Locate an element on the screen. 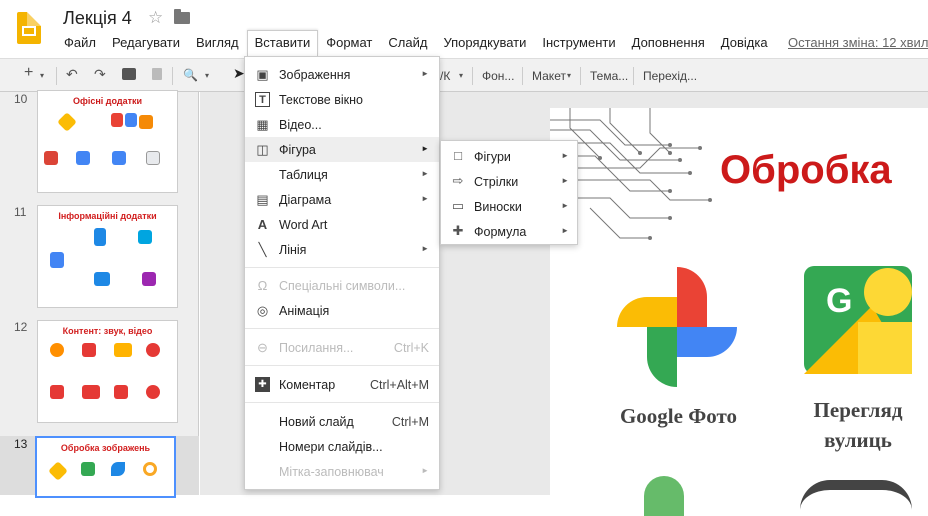 This screenshot has width=928, height=516. drive-icon is located at coordinates (67, 122).